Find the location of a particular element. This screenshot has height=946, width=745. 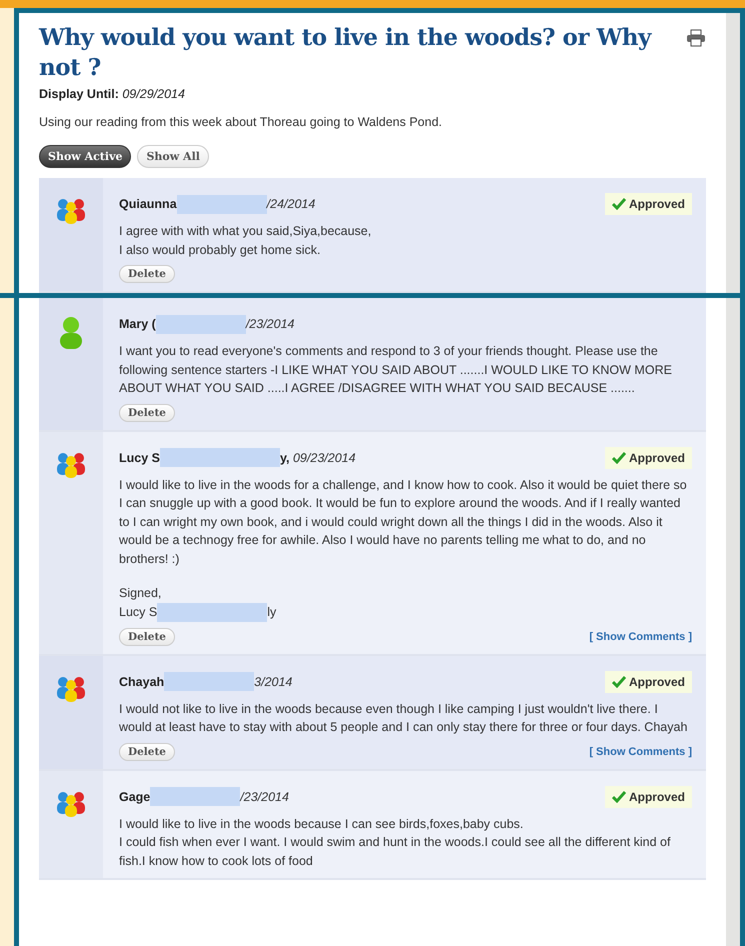

filter-button: Show All is located at coordinates (173, 156).